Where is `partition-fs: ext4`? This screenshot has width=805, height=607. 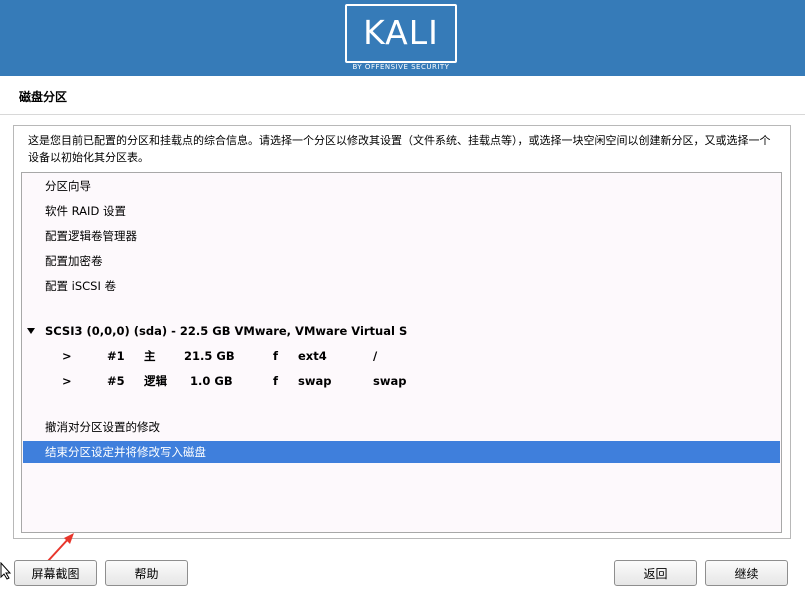 partition-fs: ext4 is located at coordinates (312, 356).